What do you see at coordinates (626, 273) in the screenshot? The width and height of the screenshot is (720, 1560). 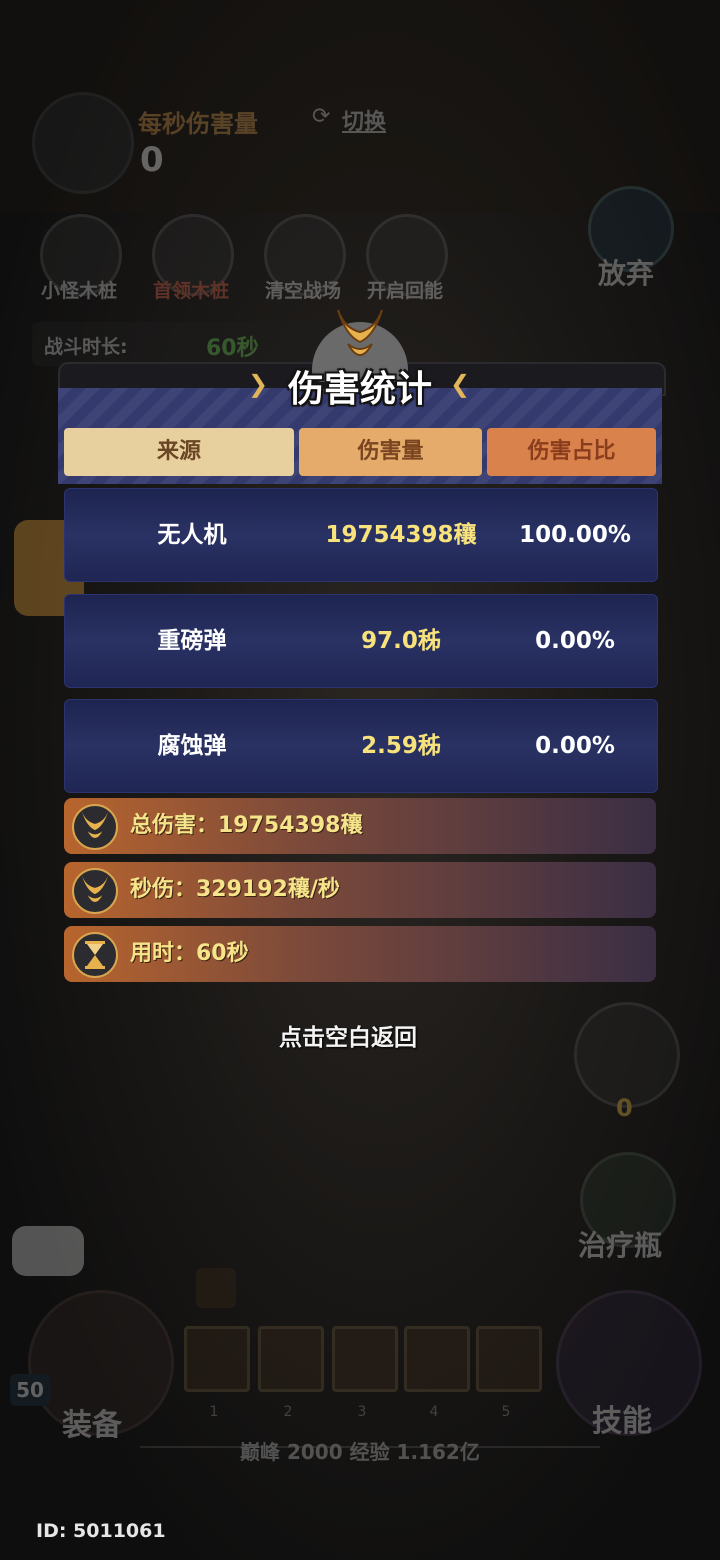 I see `abandon-label: 放弃` at bounding box center [626, 273].